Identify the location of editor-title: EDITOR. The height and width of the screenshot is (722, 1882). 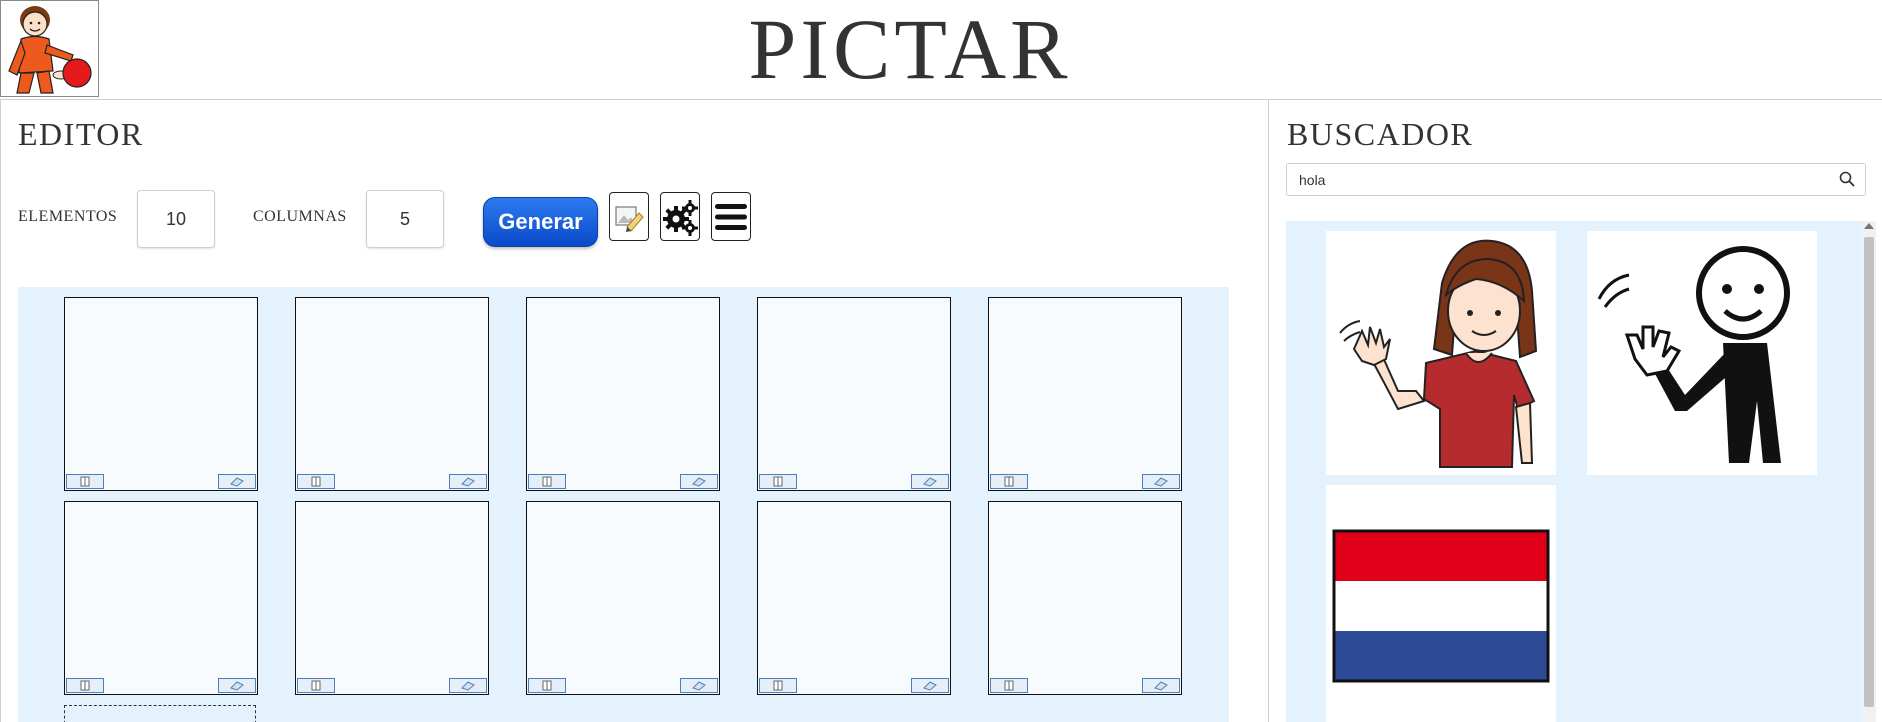
(81, 134).